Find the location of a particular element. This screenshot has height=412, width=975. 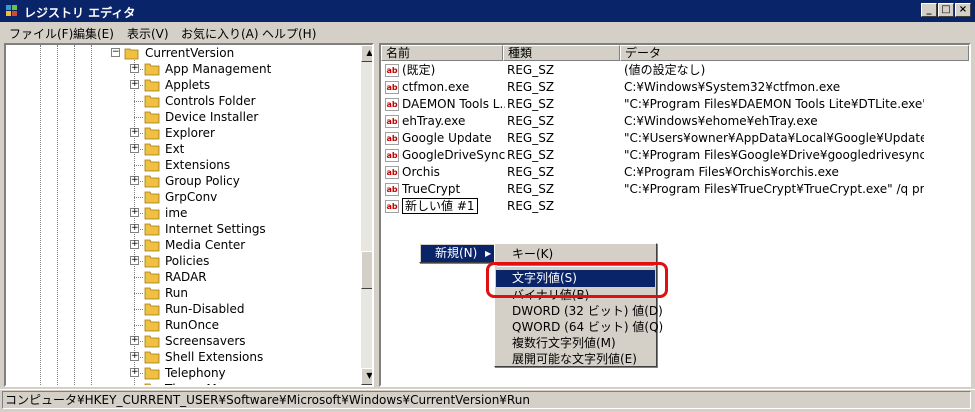

highlight-callout is located at coordinates (577, 280).